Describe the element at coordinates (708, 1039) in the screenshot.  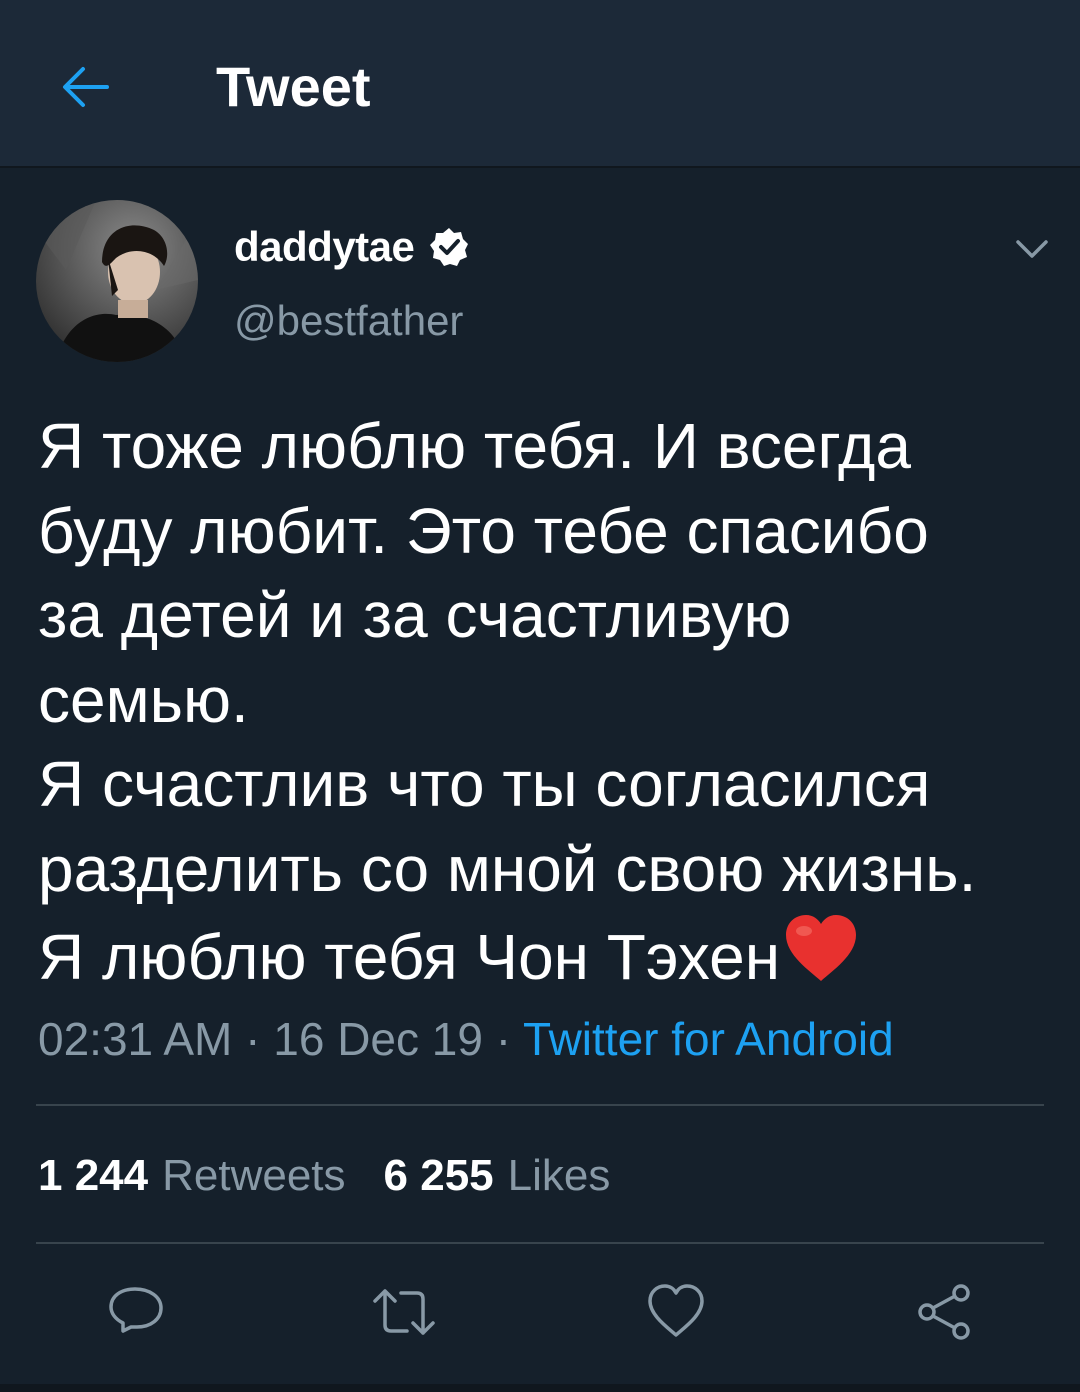
I see `tweet-source-link: Twitter for Android` at that location.